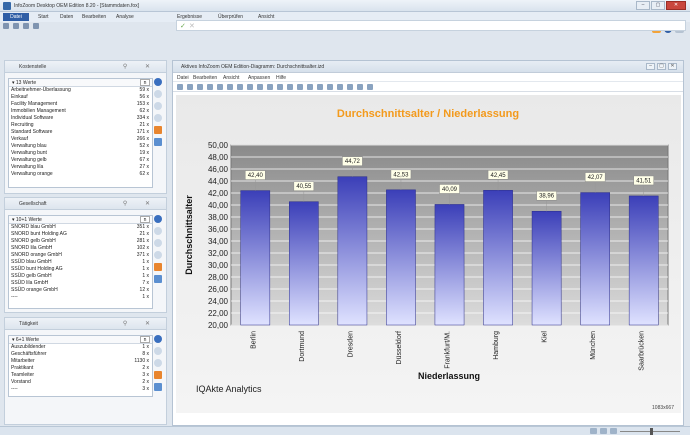  What do you see at coordinates (80, 146) in the screenshot?
I see `list-item: Verwaltung blau 52 x` at bounding box center [80, 146].